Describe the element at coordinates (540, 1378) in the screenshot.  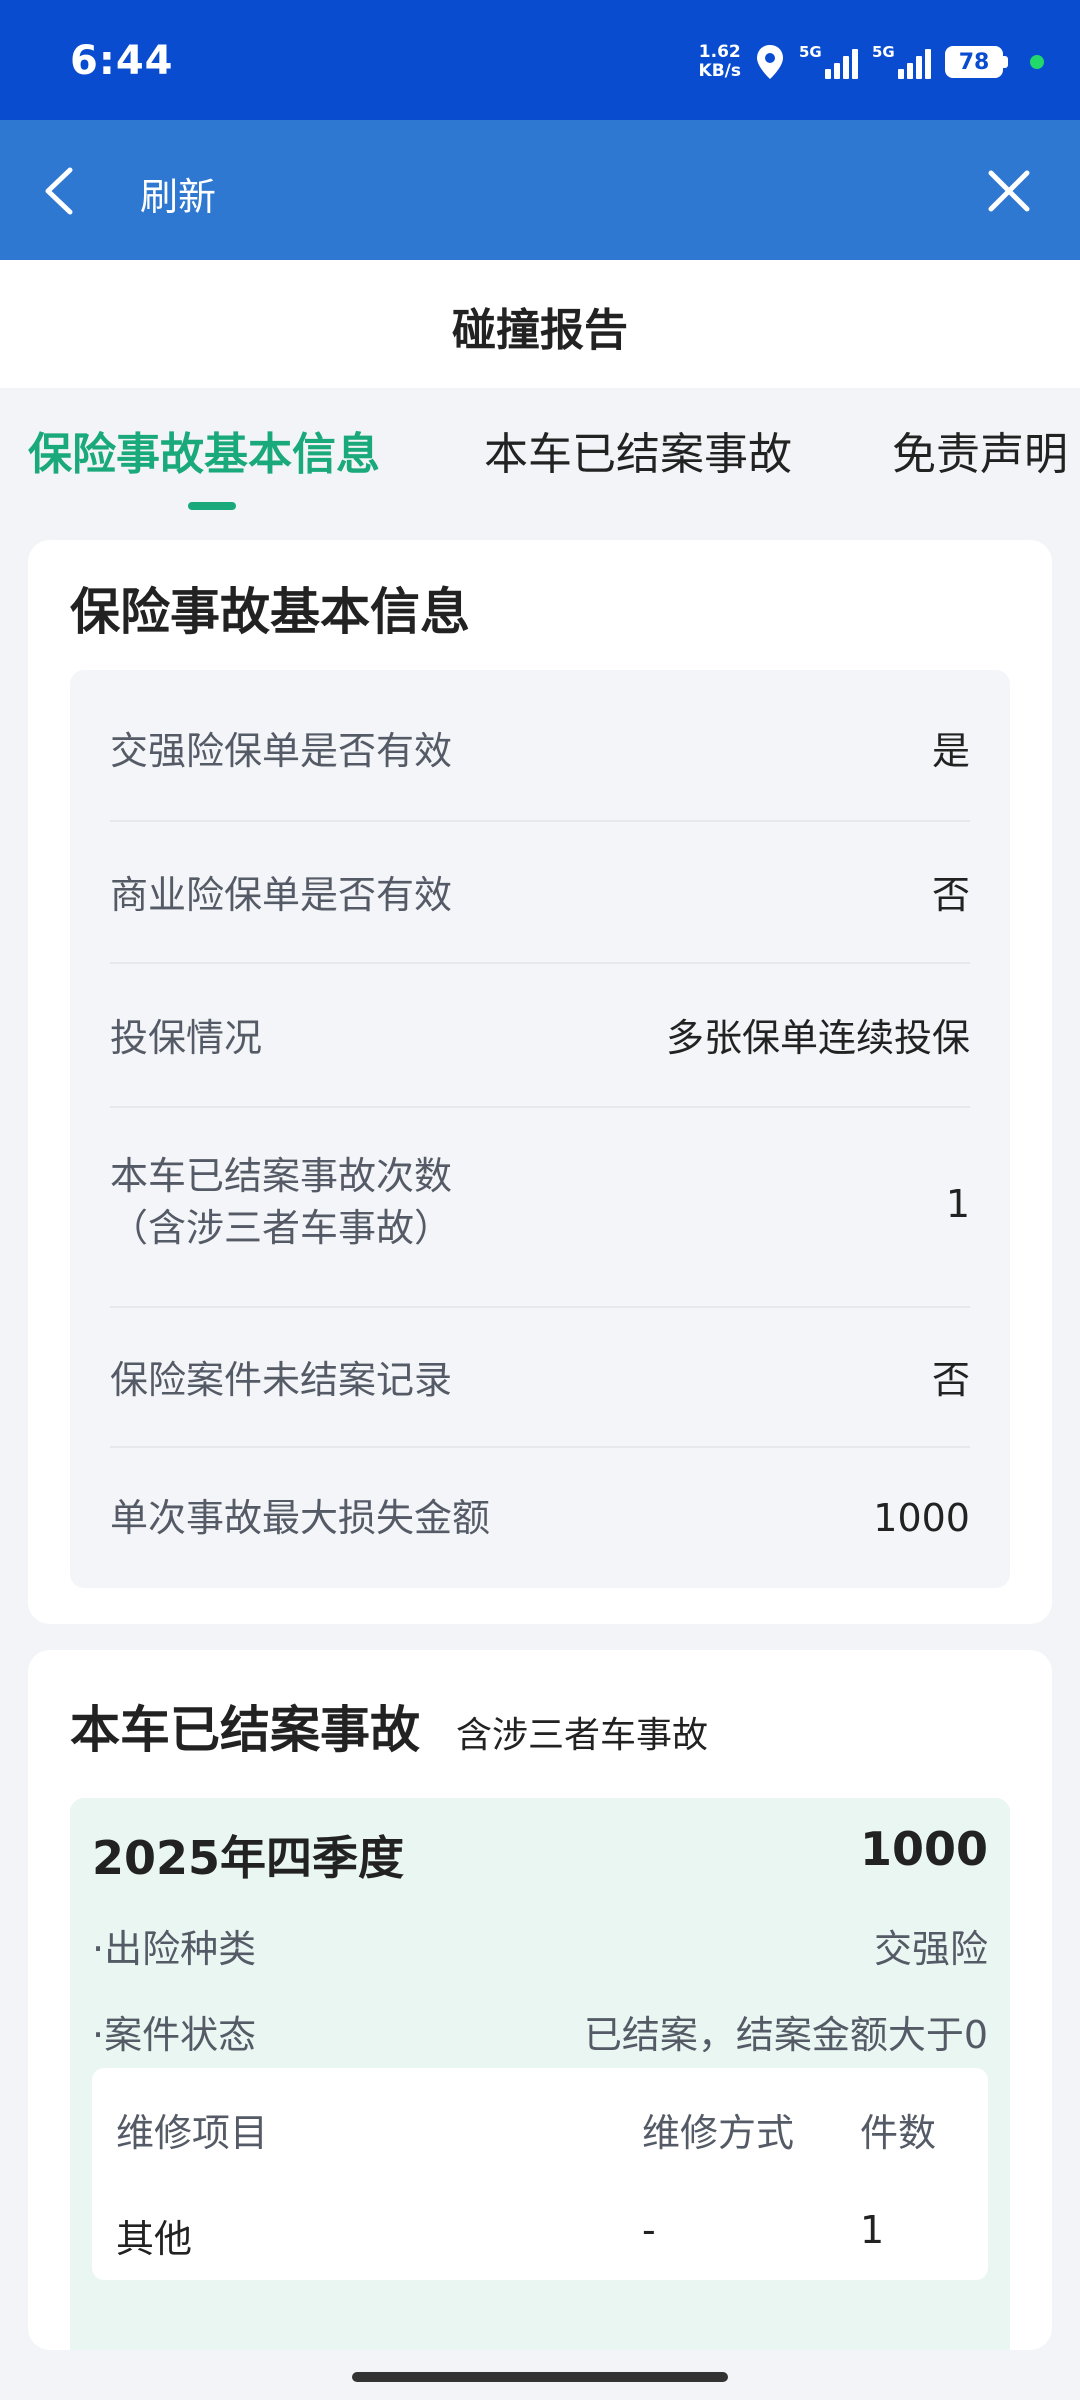
I see `info-row: 保险案件未结案记录 否` at that location.